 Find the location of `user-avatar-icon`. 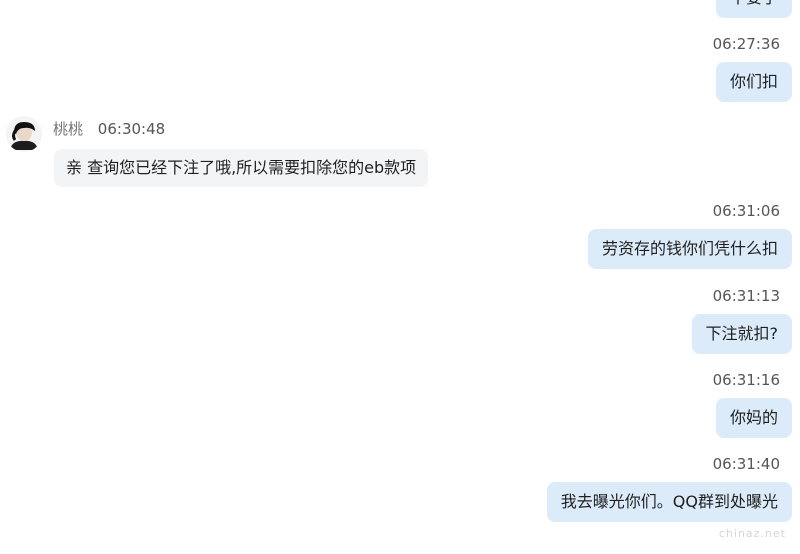

user-avatar-icon is located at coordinates (24, 134).